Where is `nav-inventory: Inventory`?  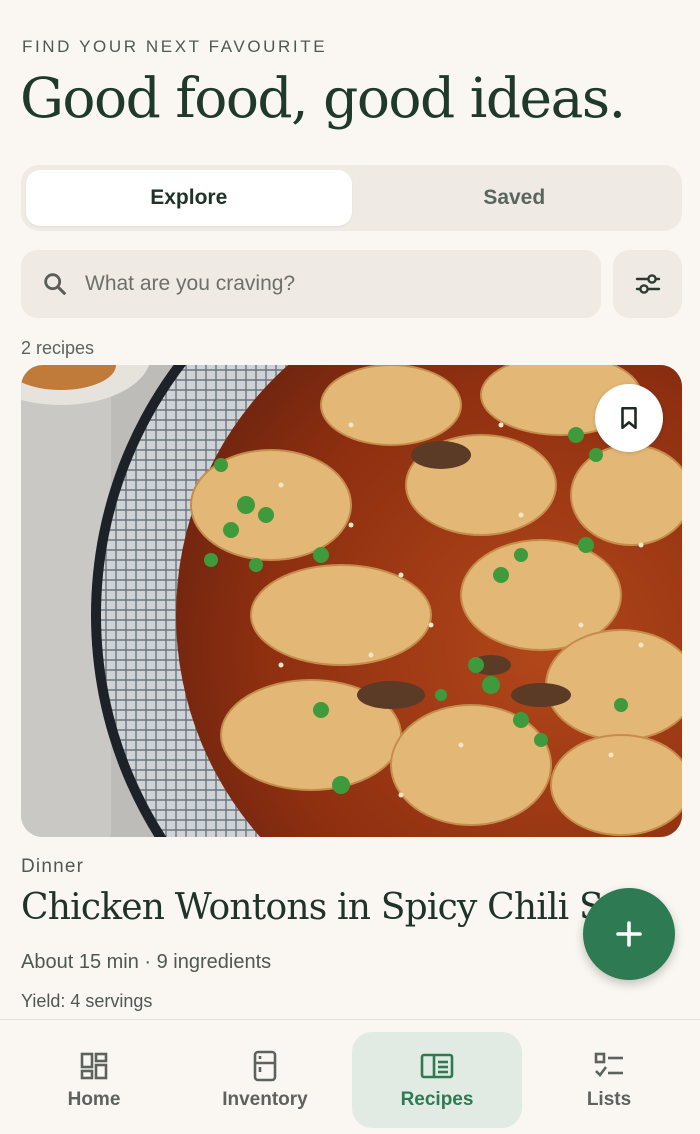
nav-inventory: Inventory is located at coordinates (265, 1080).